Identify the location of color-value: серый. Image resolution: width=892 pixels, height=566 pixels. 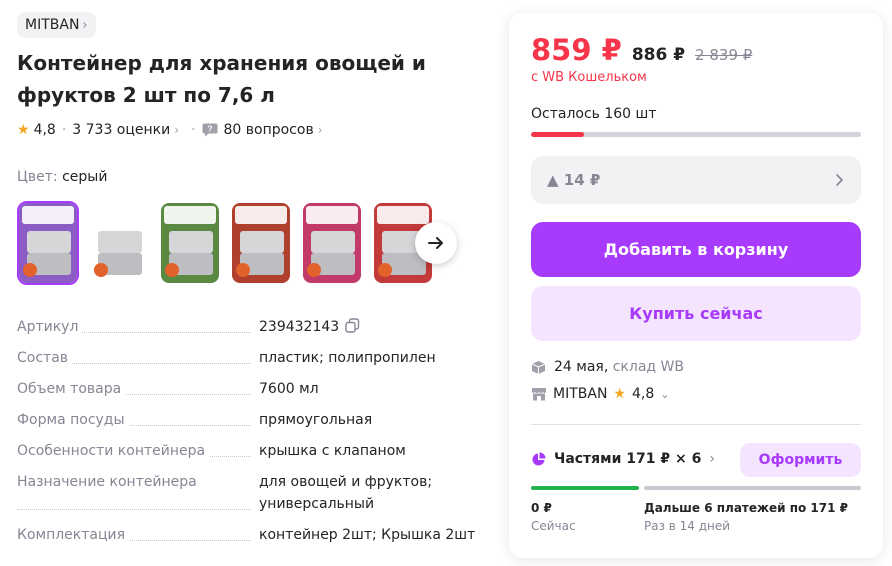
(85, 177).